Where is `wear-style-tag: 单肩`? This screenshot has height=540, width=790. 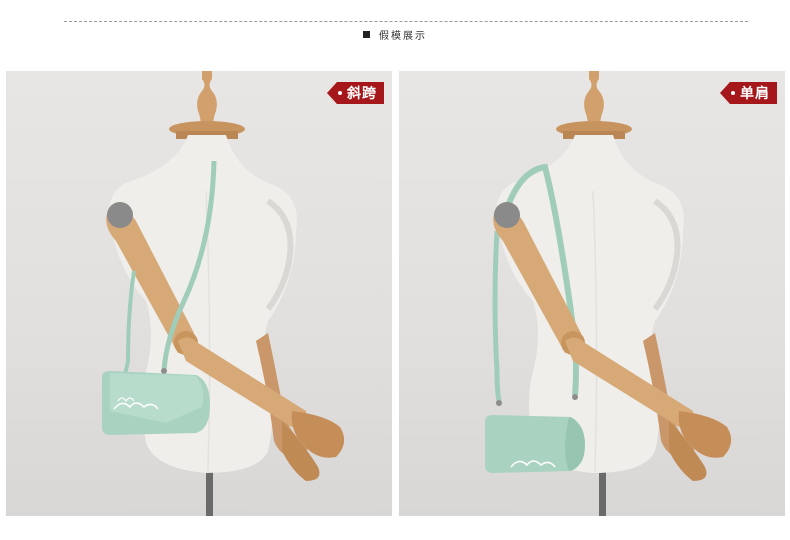 wear-style-tag: 单肩 is located at coordinates (748, 93).